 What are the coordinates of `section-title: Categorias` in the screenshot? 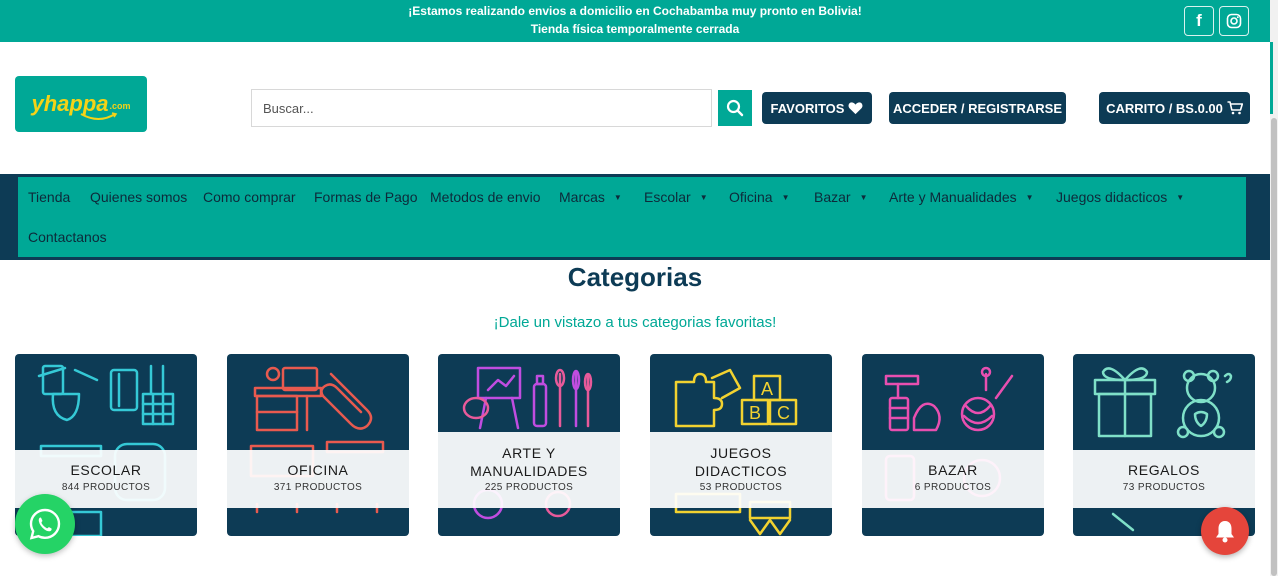 It's located at (635, 277).